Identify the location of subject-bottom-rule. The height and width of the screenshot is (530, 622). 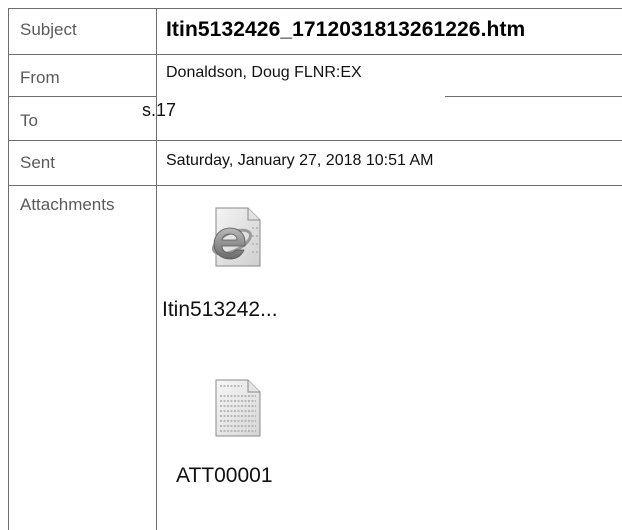
(315, 54).